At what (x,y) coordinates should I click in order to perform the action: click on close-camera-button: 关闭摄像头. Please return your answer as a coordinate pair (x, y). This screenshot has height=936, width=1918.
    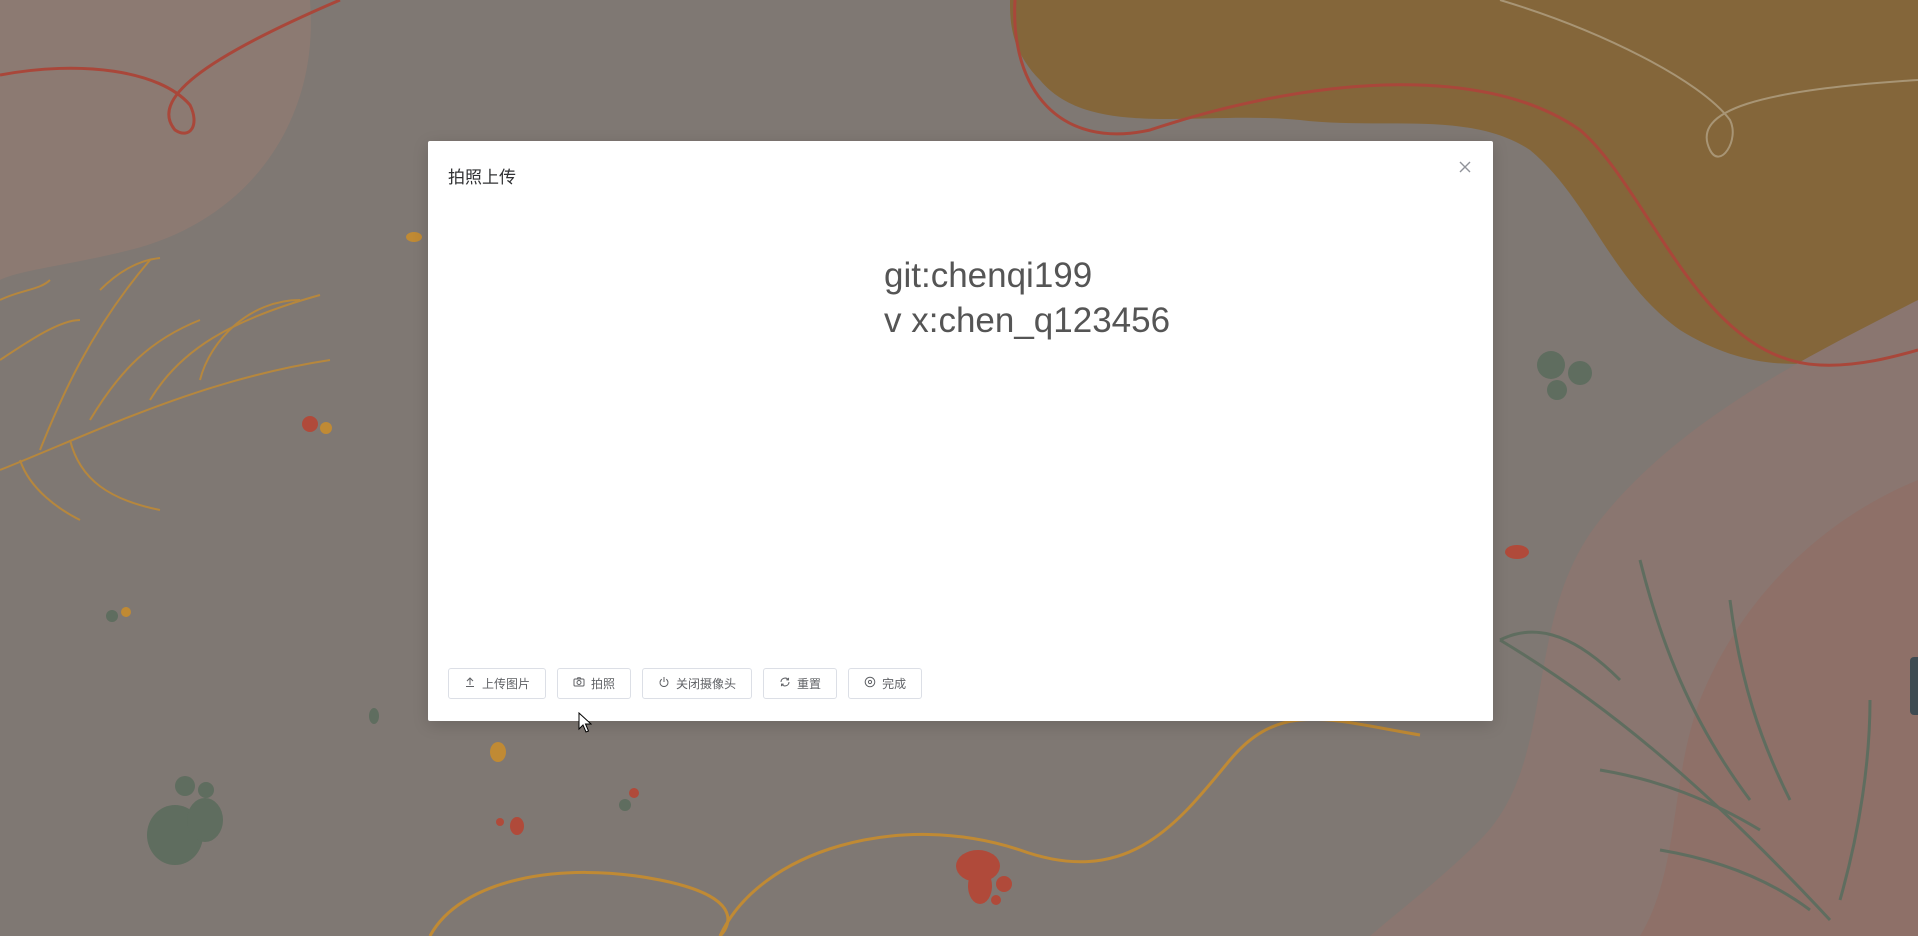
    Looking at the image, I should click on (697, 683).